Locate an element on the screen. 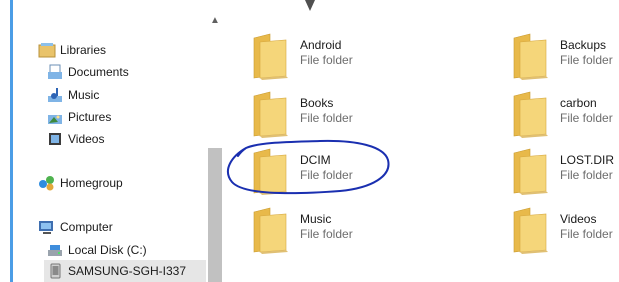 The width and height of the screenshot is (619, 282). local-disk-icon is located at coordinates (55, 250).